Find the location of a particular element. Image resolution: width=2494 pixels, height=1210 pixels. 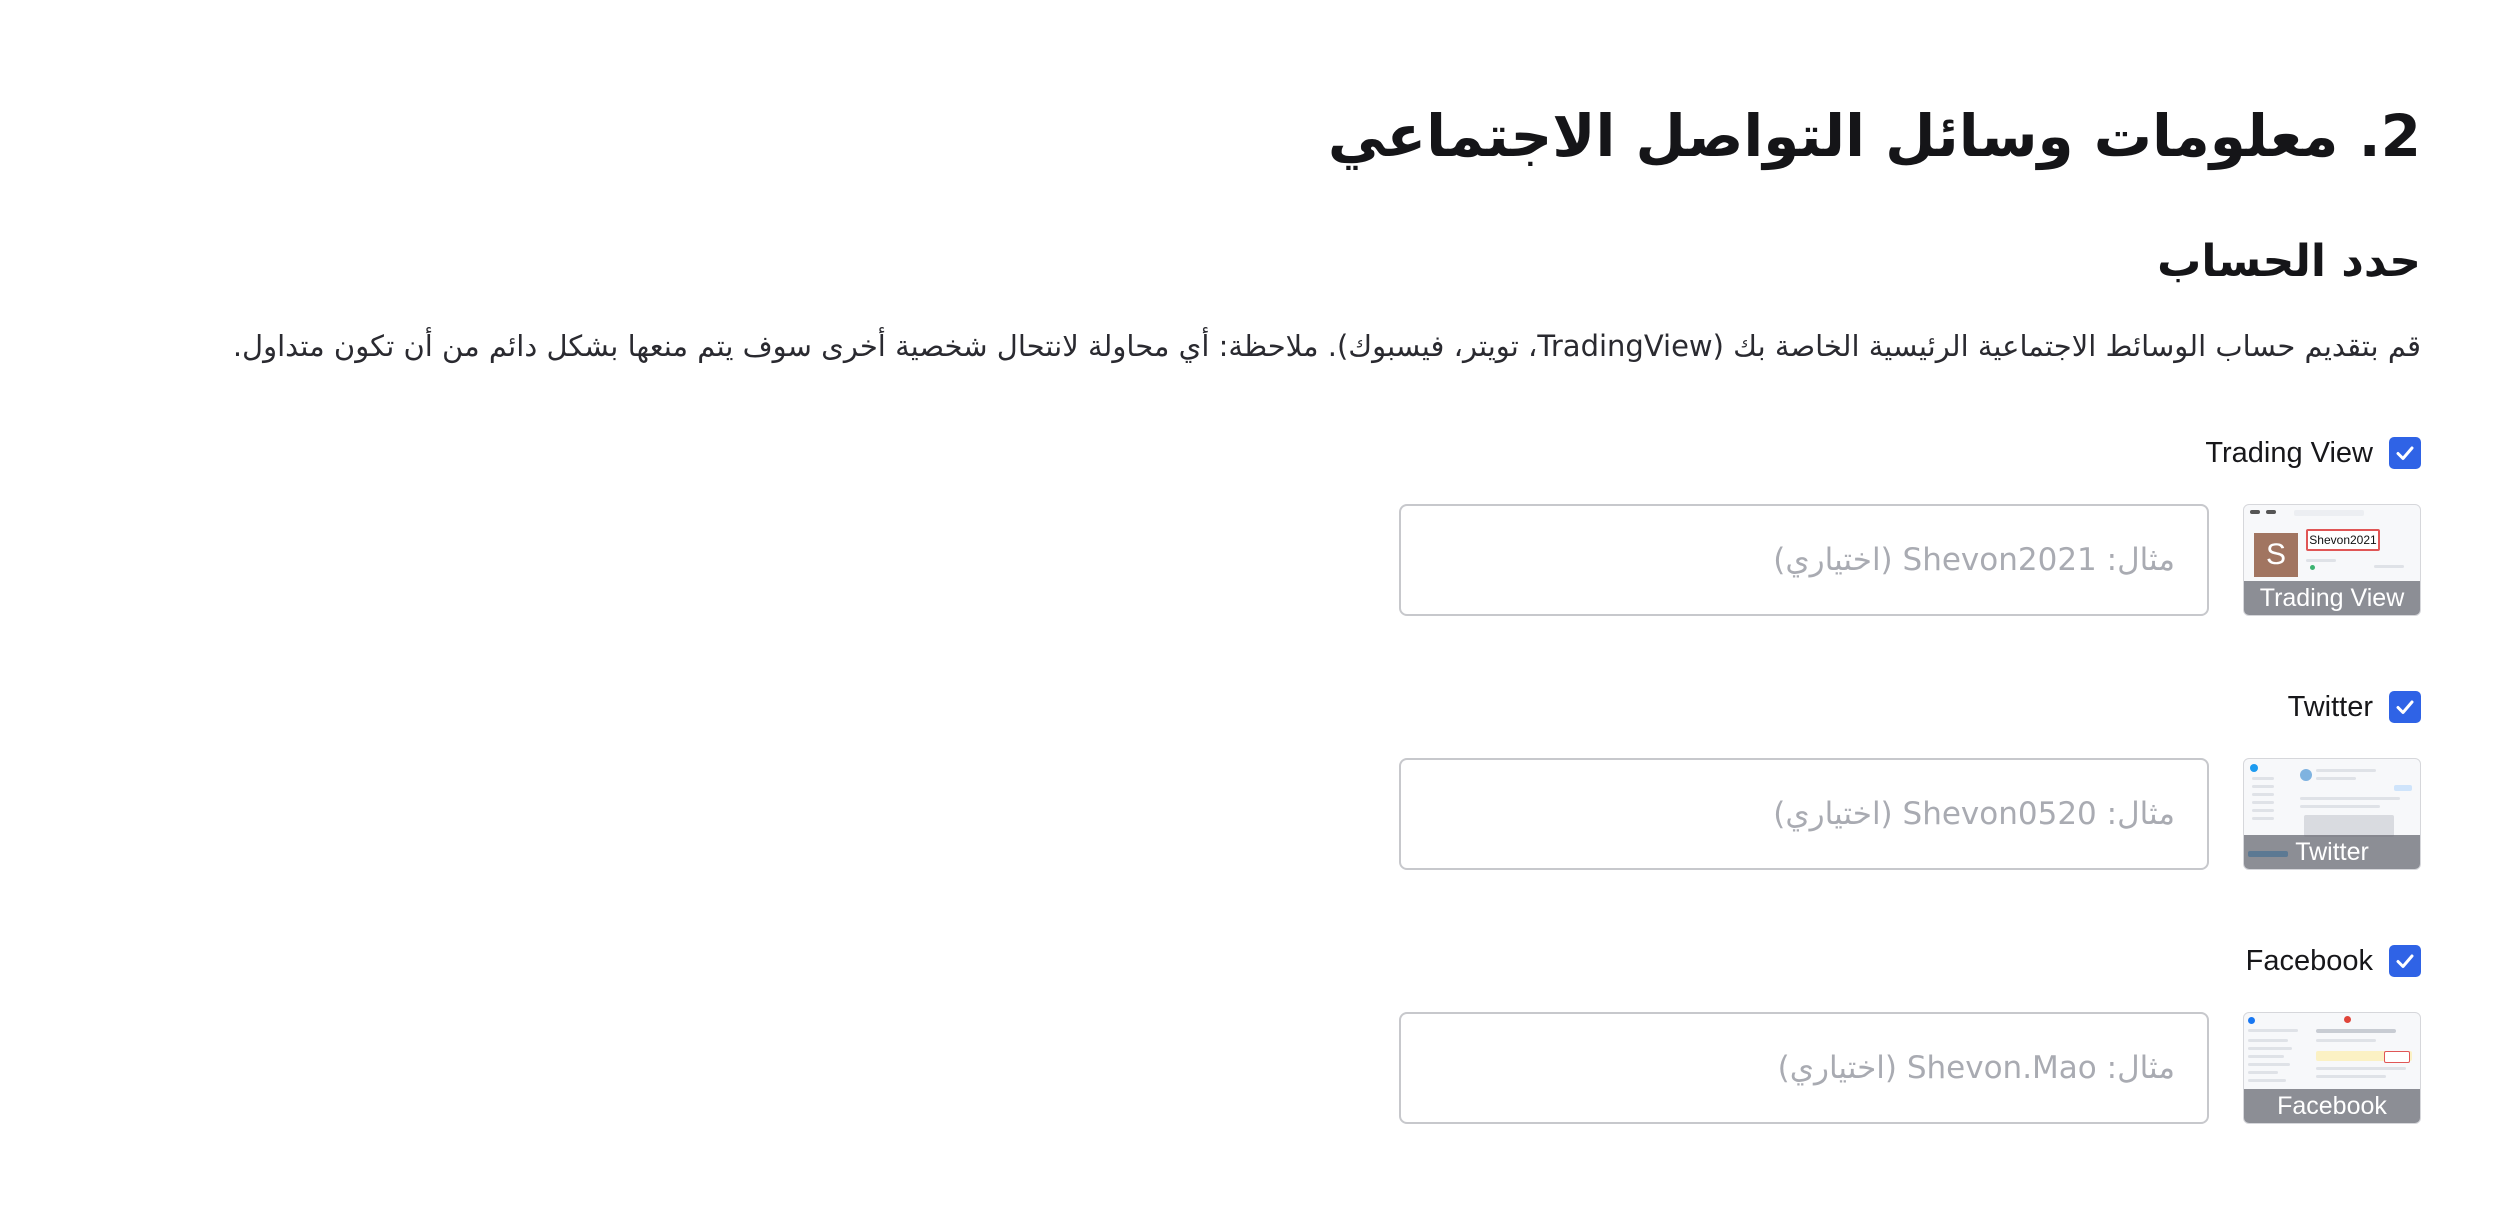

tradingview-checkbox-label: Trading View is located at coordinates (2313, 453).